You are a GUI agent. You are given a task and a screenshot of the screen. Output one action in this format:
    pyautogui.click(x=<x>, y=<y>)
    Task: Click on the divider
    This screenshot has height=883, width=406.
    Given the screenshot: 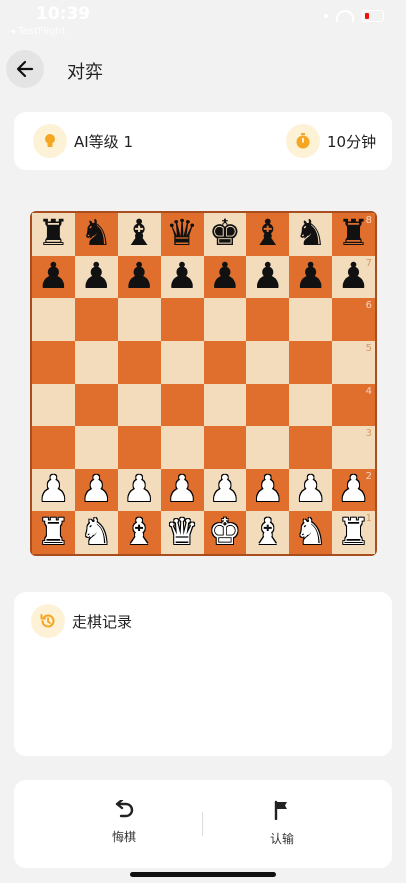 What is the action you would take?
    pyautogui.click(x=202, y=824)
    